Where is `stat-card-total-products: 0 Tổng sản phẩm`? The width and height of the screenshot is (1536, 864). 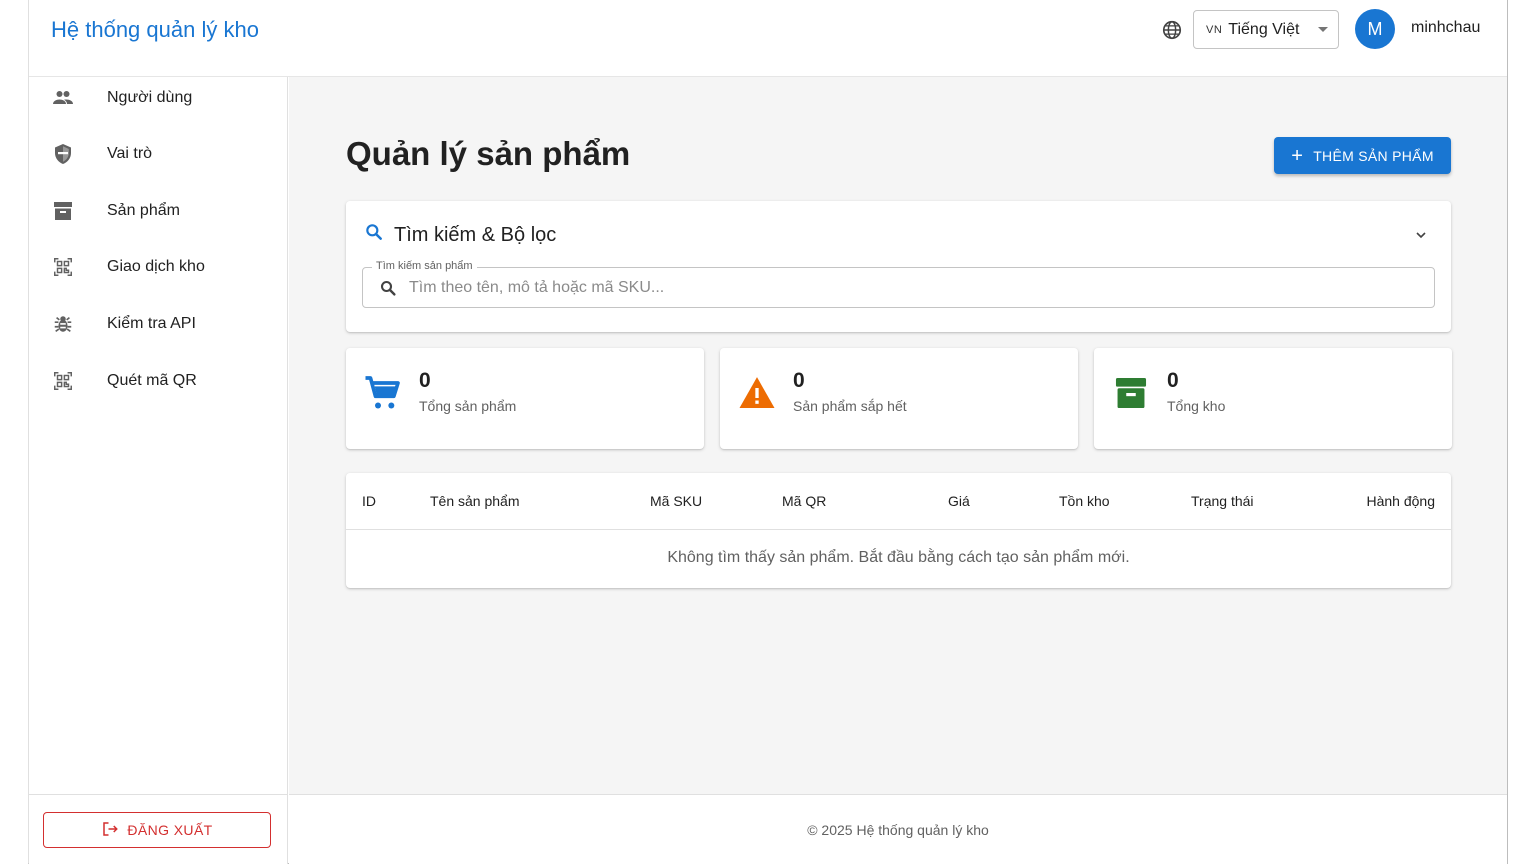
stat-card-total-products: 0 Tổng sản phẩm is located at coordinates (525, 398).